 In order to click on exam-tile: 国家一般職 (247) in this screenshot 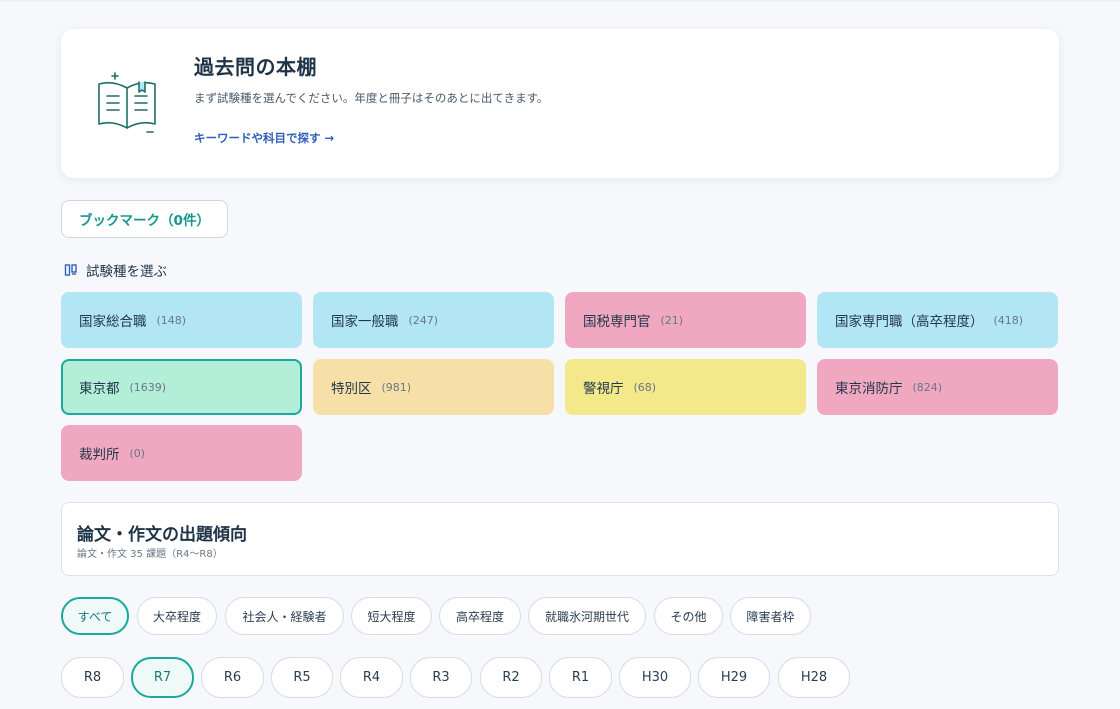, I will do `click(433, 320)`.